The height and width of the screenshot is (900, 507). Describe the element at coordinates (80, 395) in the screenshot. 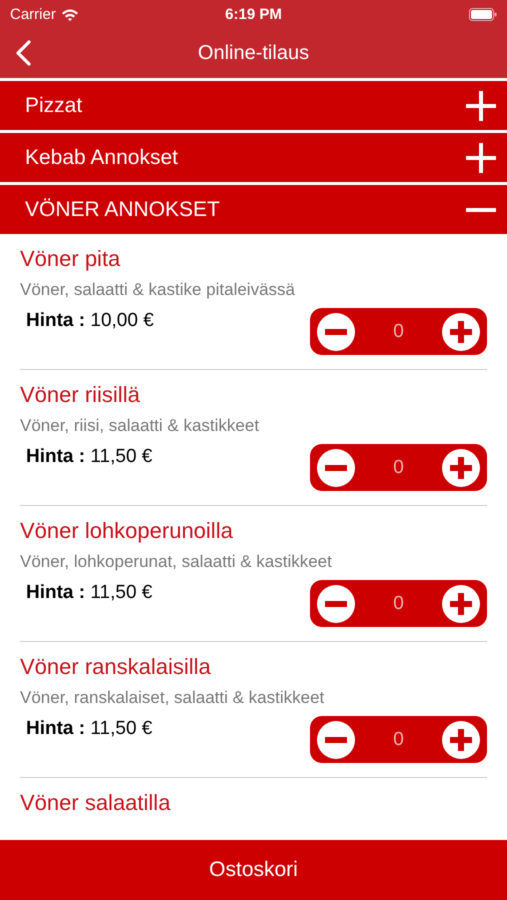

I see `item-name: Vöner riisillä` at that location.